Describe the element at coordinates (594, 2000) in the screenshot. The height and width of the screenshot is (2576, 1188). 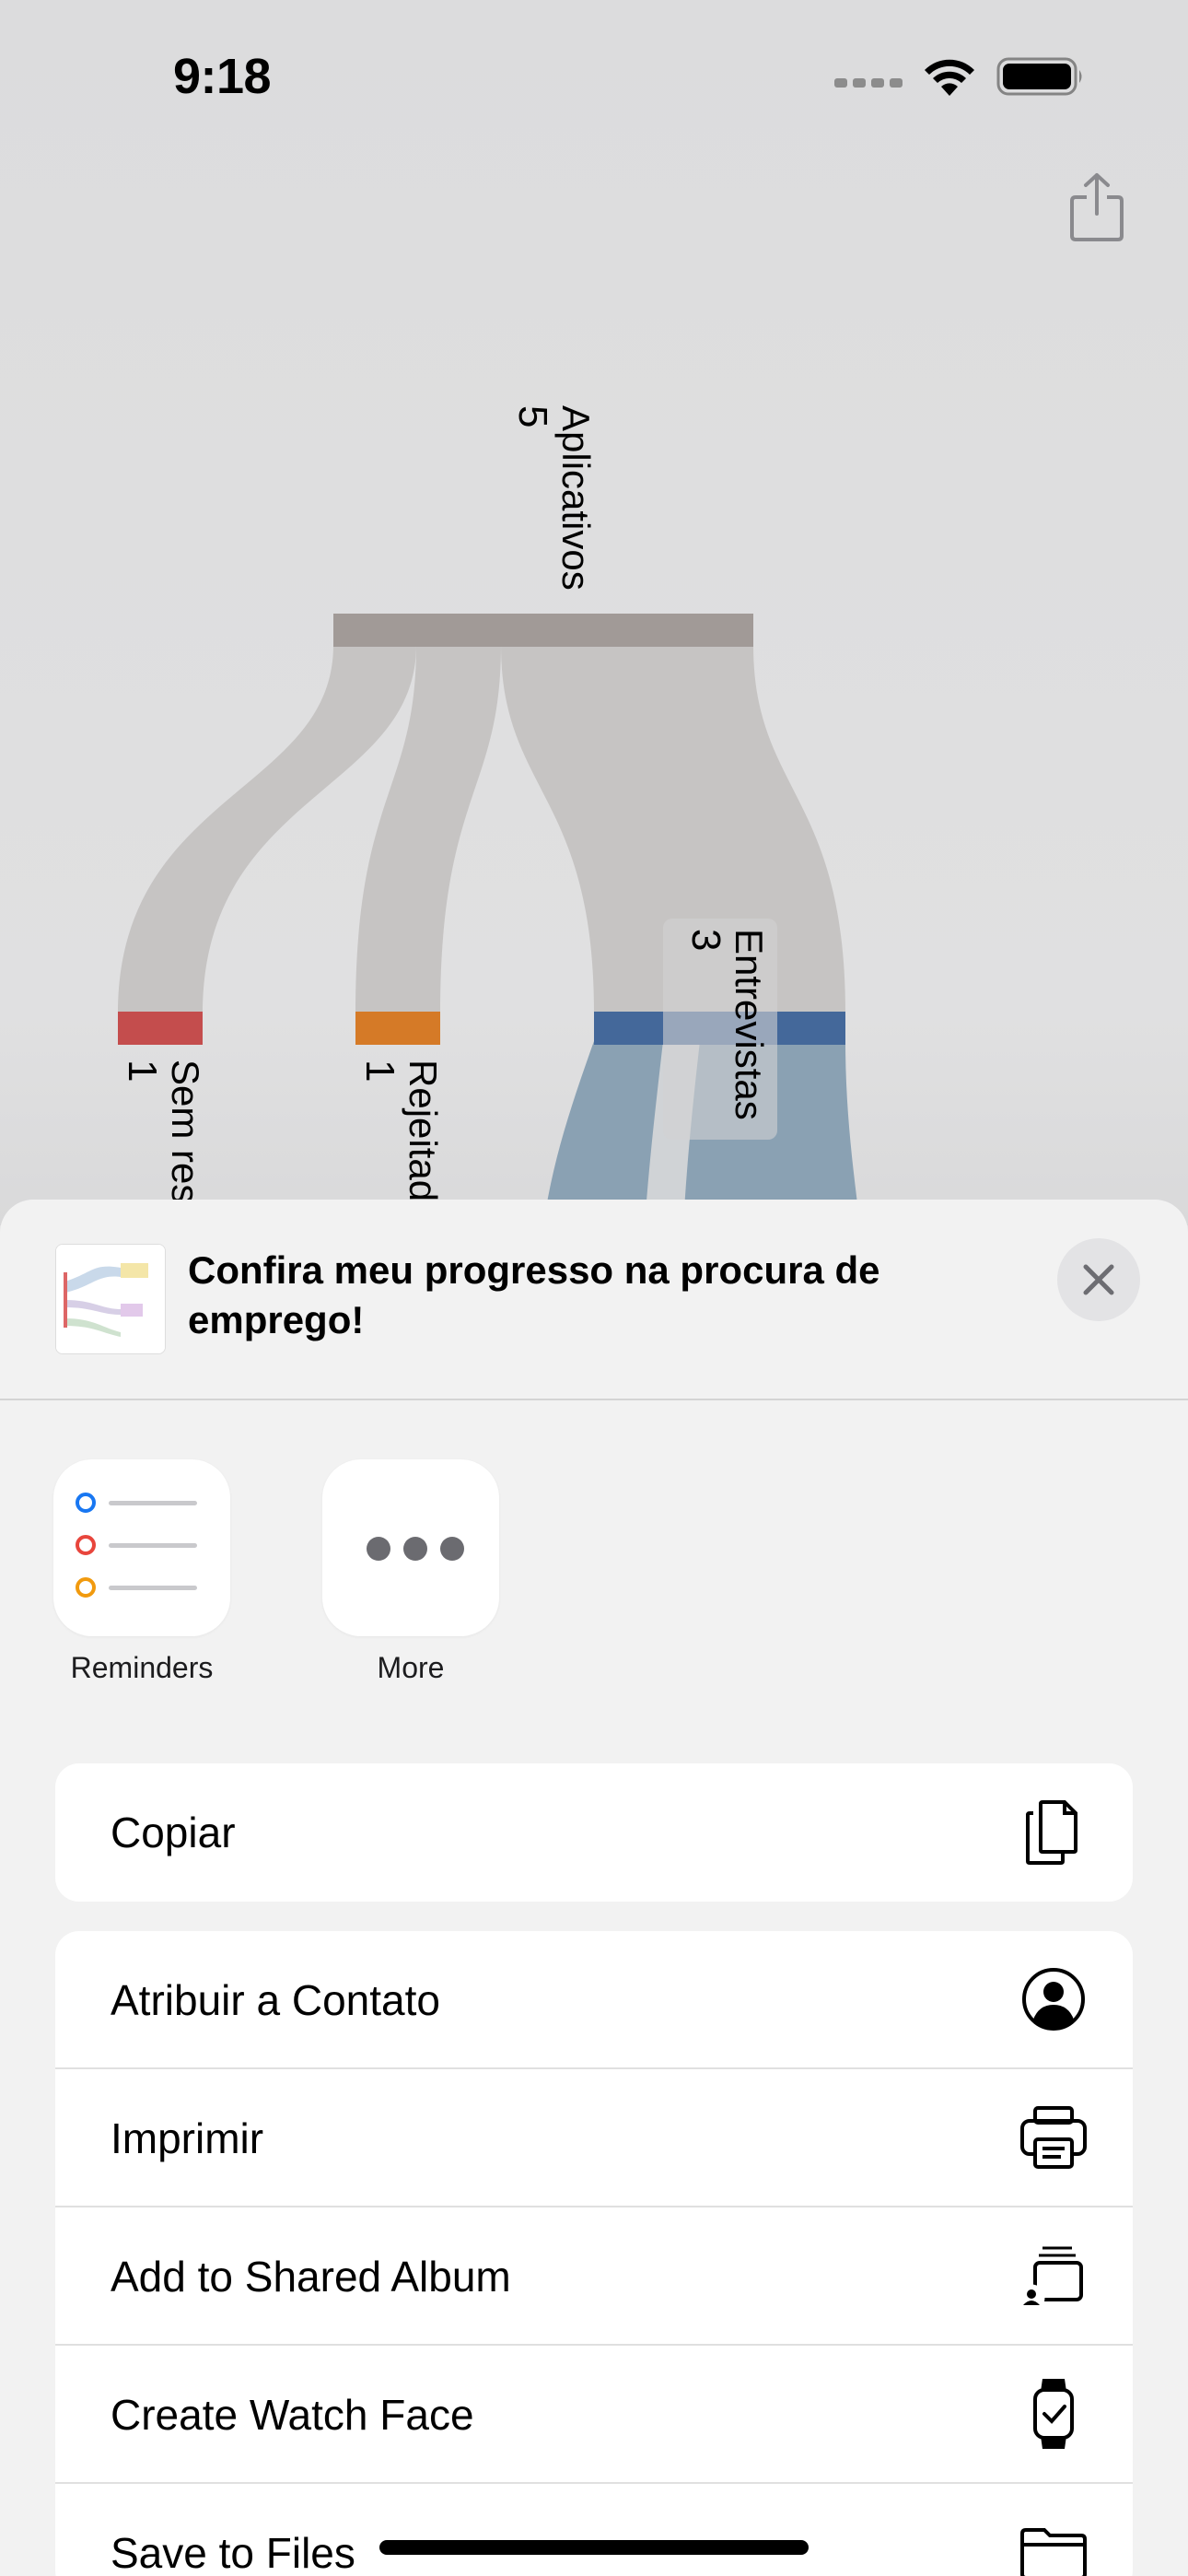
I see `action-atribuir-contato: Atribuir a Contato` at that location.